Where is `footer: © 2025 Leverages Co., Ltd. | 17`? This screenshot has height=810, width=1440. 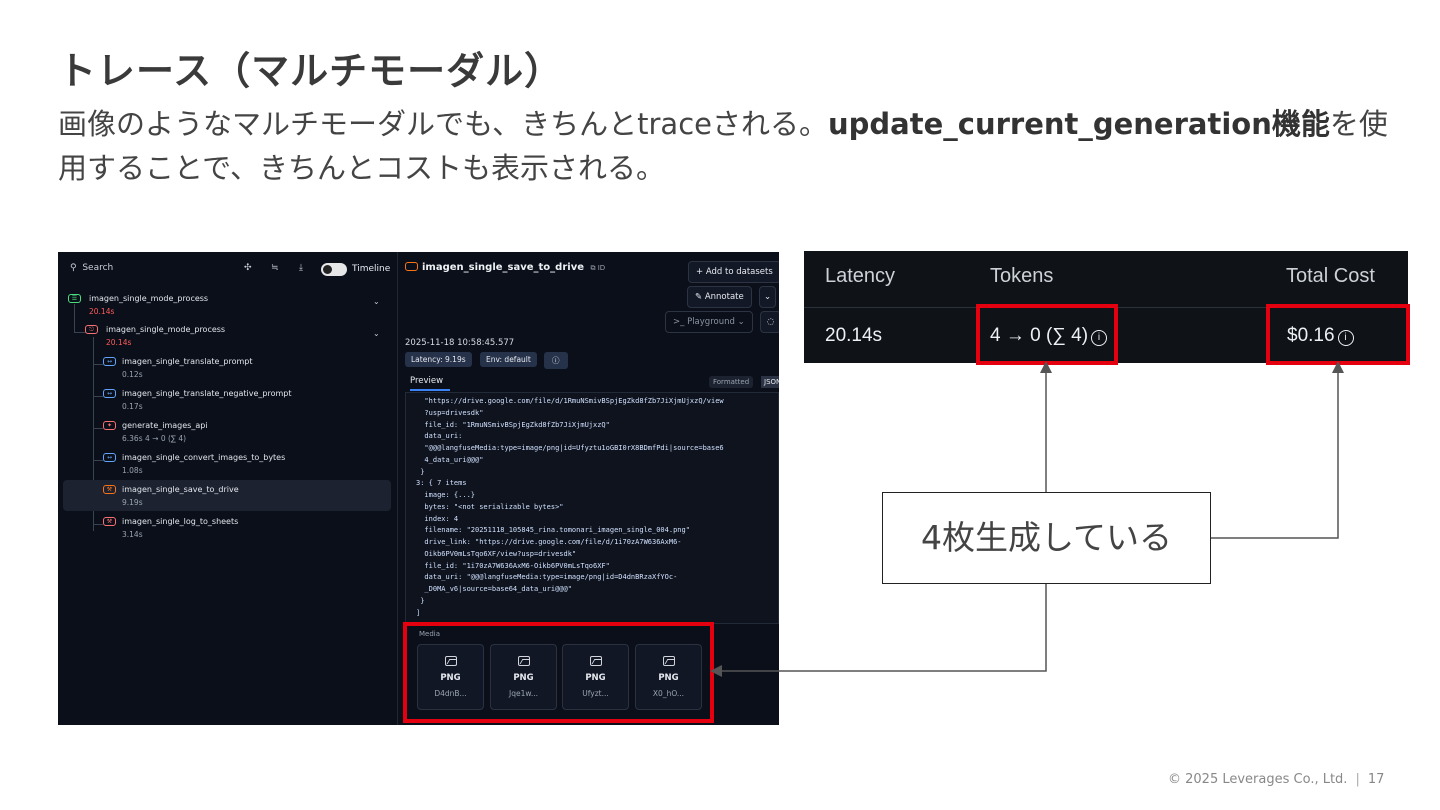
footer: © 2025 Leverages Co., Ltd. | 17 is located at coordinates (1276, 779).